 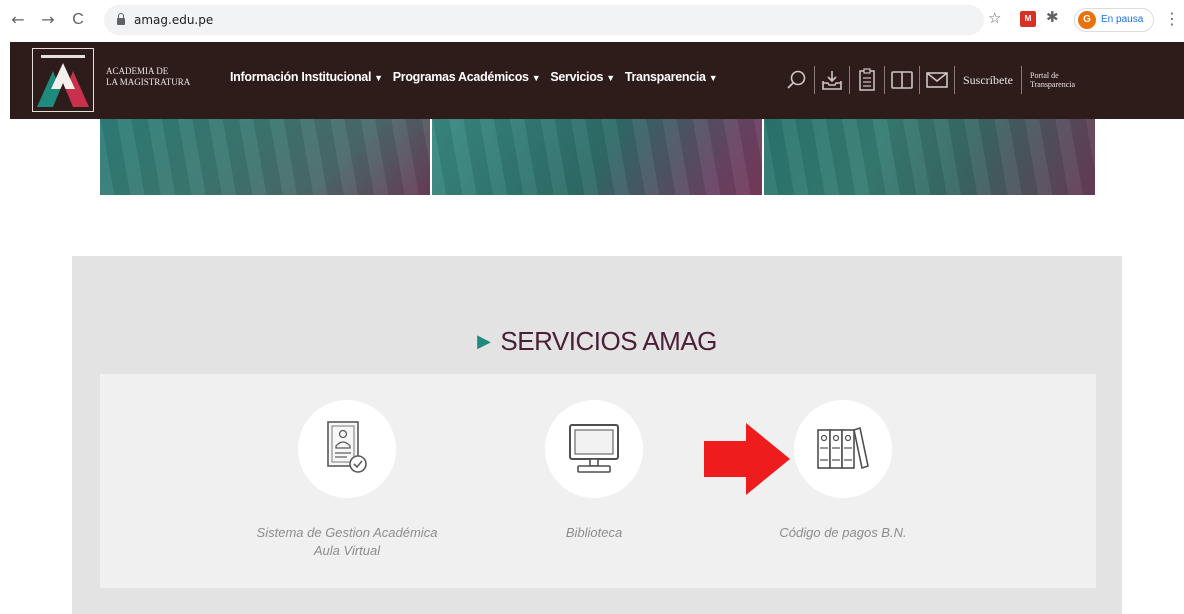 I want to click on red-arrow-icon, so click(x=747, y=459).